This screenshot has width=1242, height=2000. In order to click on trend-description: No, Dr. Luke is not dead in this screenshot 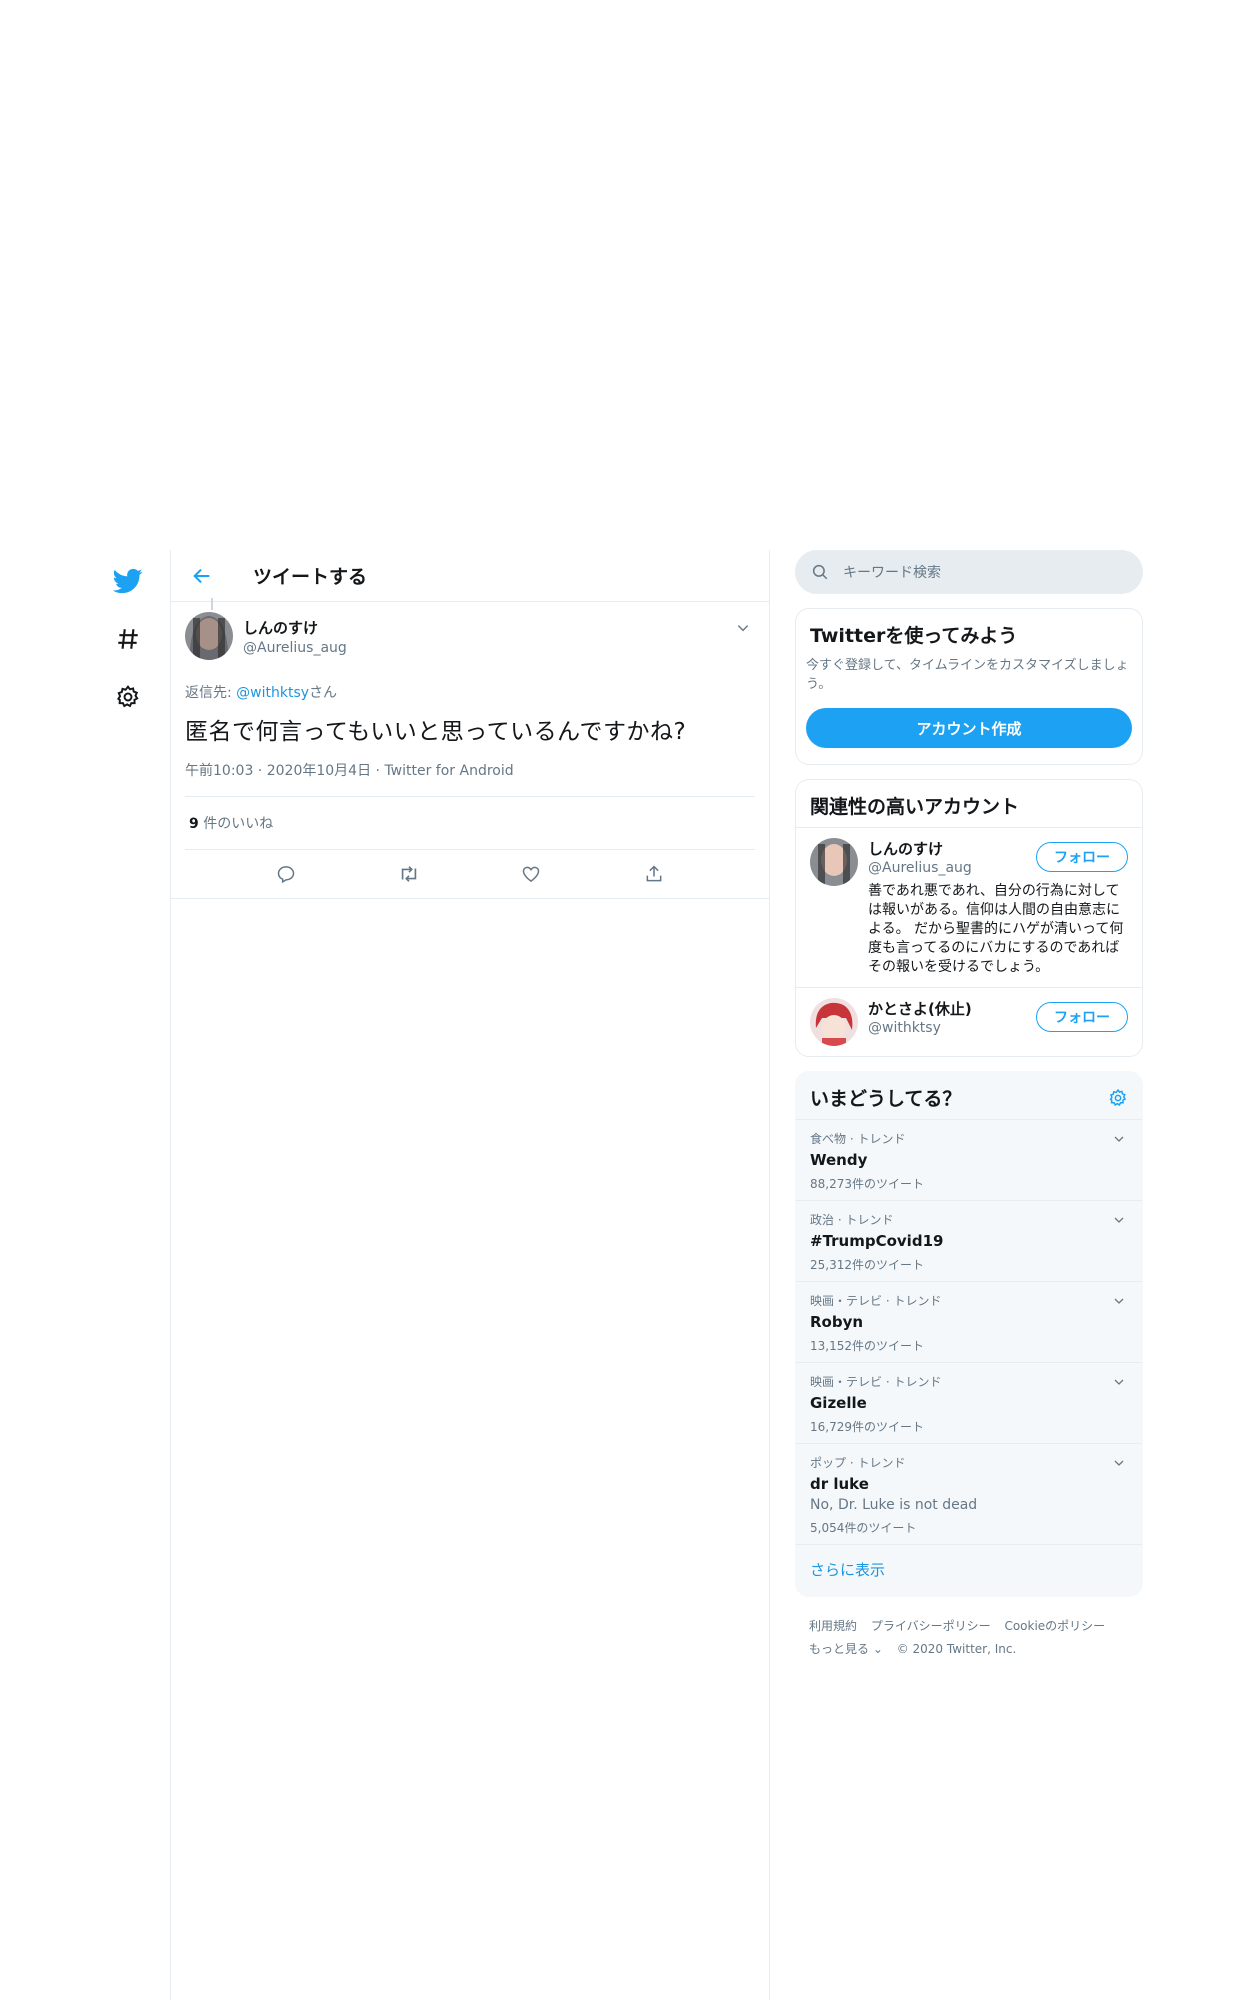, I will do `click(894, 1505)`.